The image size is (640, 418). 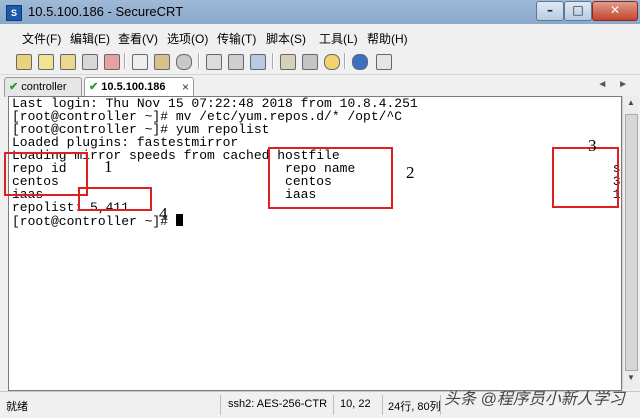 What do you see at coordinates (410, 172) in the screenshot?
I see `annotation-number-2: 2` at bounding box center [410, 172].